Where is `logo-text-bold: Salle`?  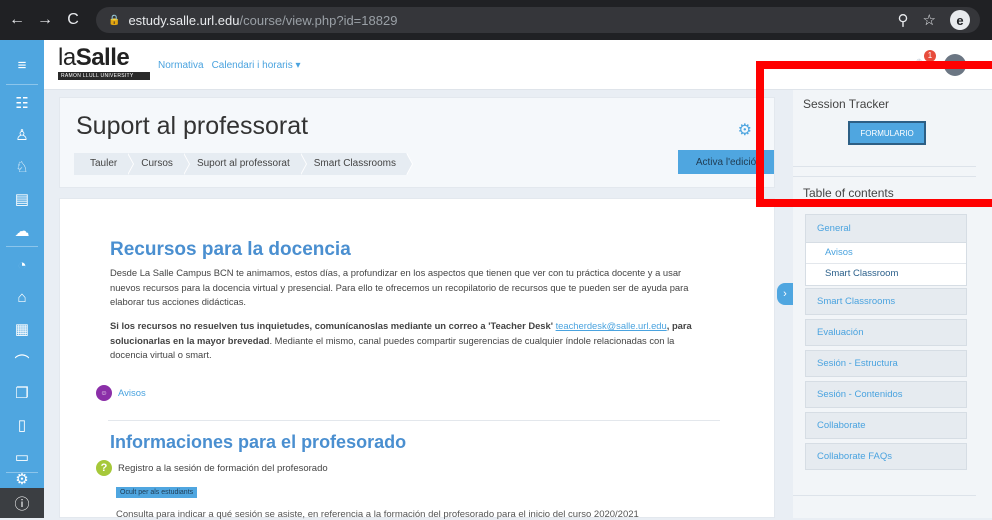
logo-text-bold: Salle is located at coordinates (102, 57).